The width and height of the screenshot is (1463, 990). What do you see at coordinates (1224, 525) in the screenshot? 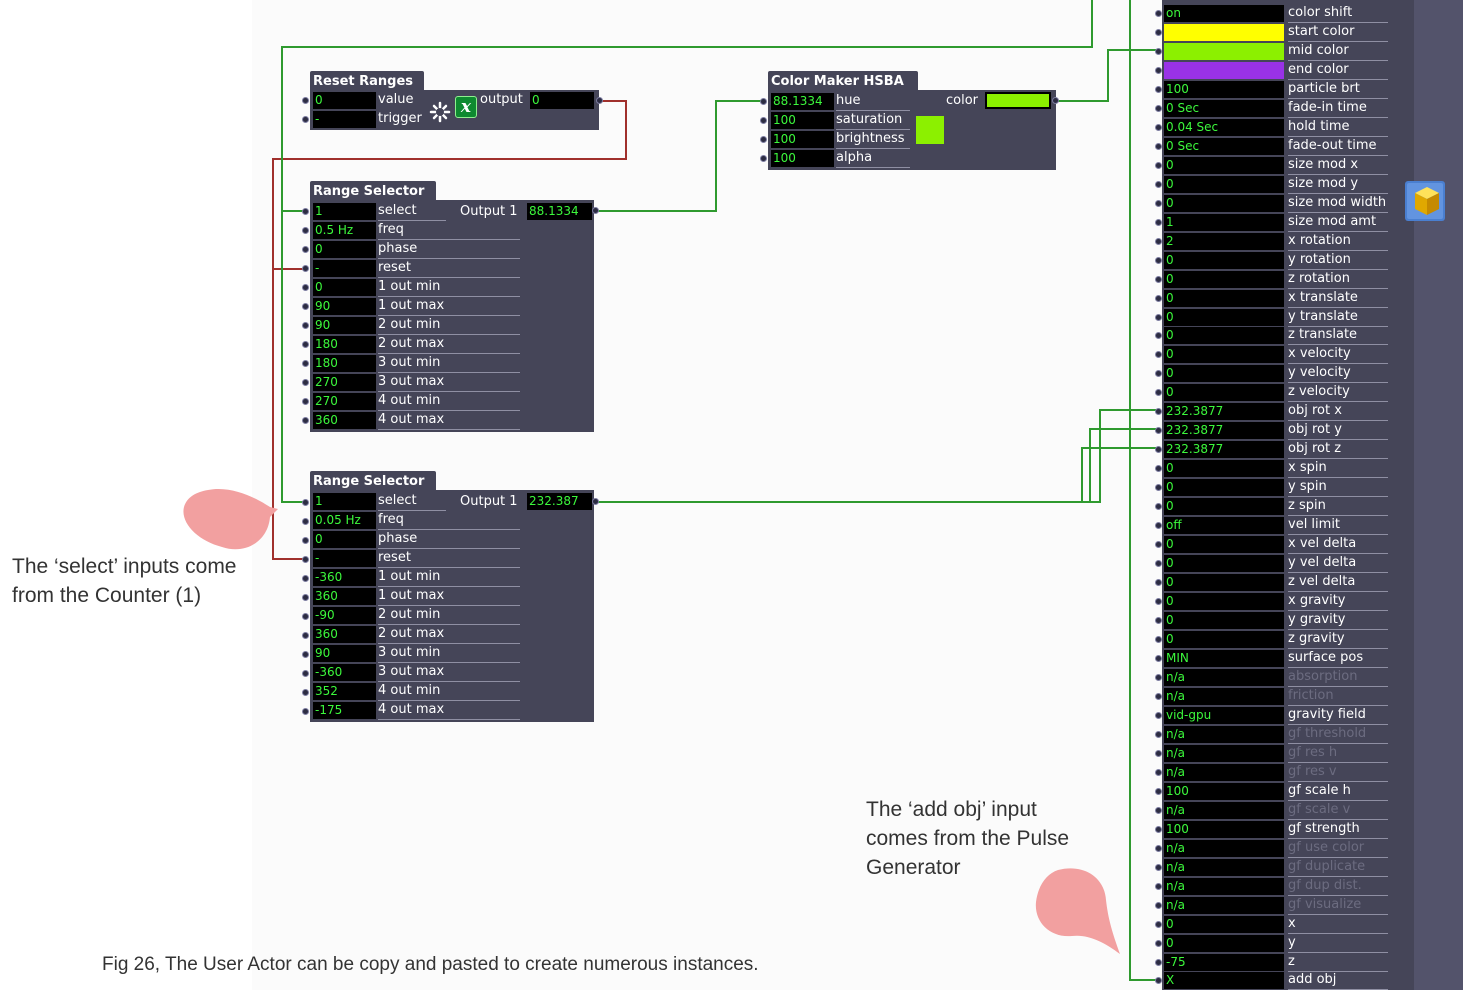
I see `input-field: off` at bounding box center [1224, 525].